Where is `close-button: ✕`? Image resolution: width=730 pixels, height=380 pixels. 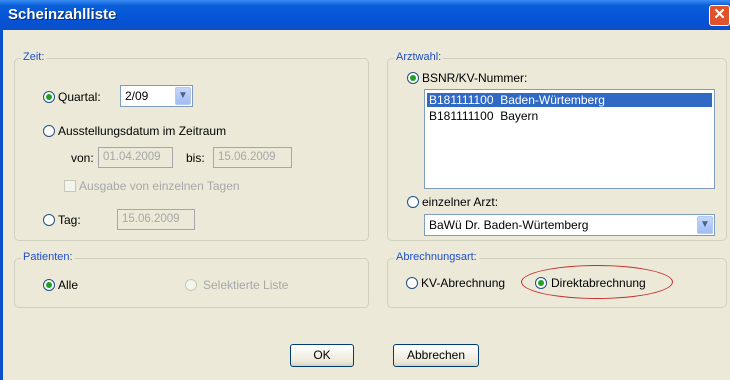 close-button: ✕ is located at coordinates (719, 15).